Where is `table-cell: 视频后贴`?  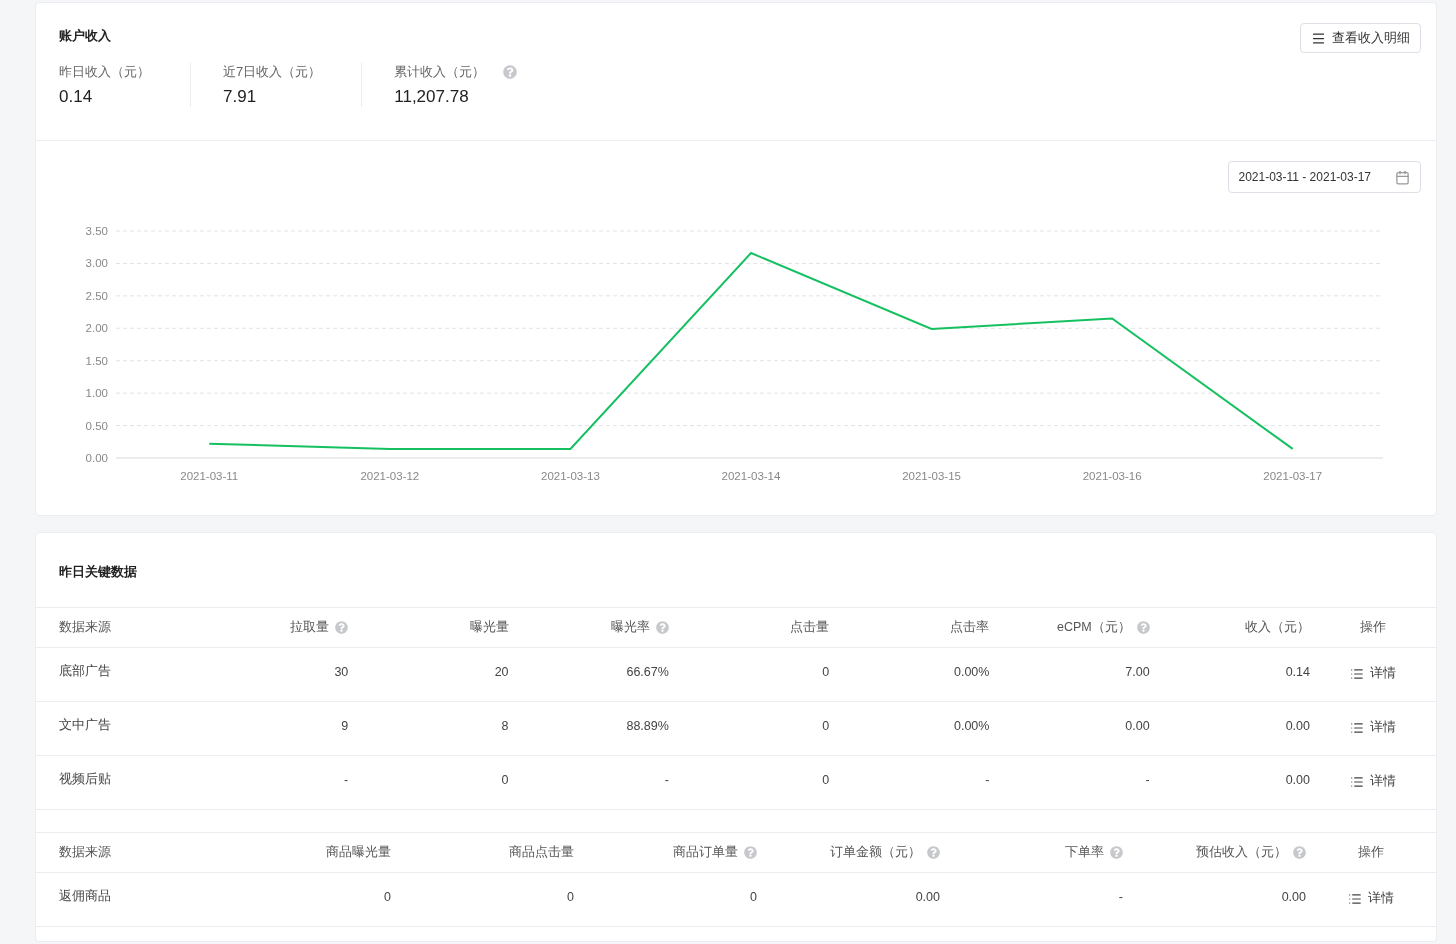 table-cell: 视频后贴 is located at coordinates (85, 779).